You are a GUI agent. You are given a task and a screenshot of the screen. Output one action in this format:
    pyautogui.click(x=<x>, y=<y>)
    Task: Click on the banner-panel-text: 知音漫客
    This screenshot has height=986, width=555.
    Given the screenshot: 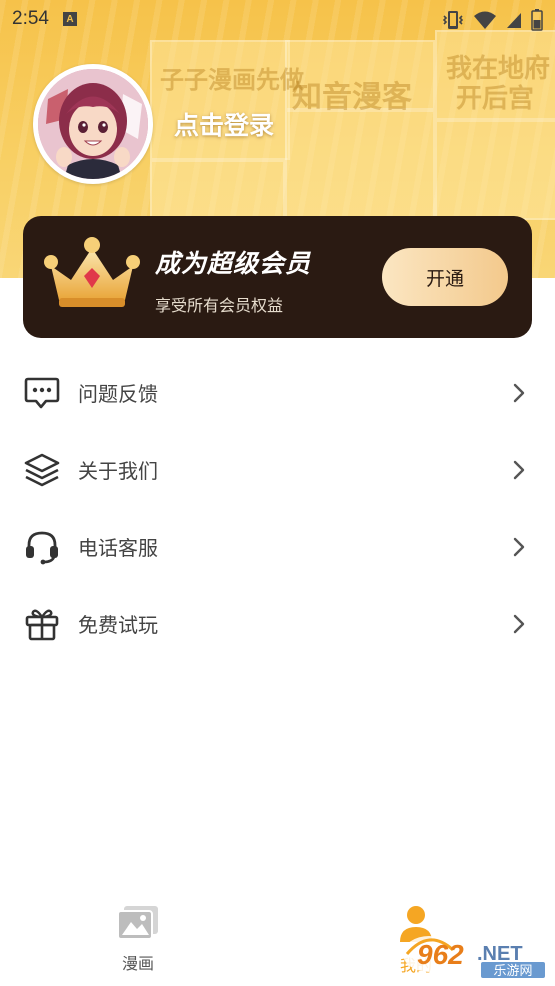 What is the action you would take?
    pyautogui.click(x=352, y=97)
    